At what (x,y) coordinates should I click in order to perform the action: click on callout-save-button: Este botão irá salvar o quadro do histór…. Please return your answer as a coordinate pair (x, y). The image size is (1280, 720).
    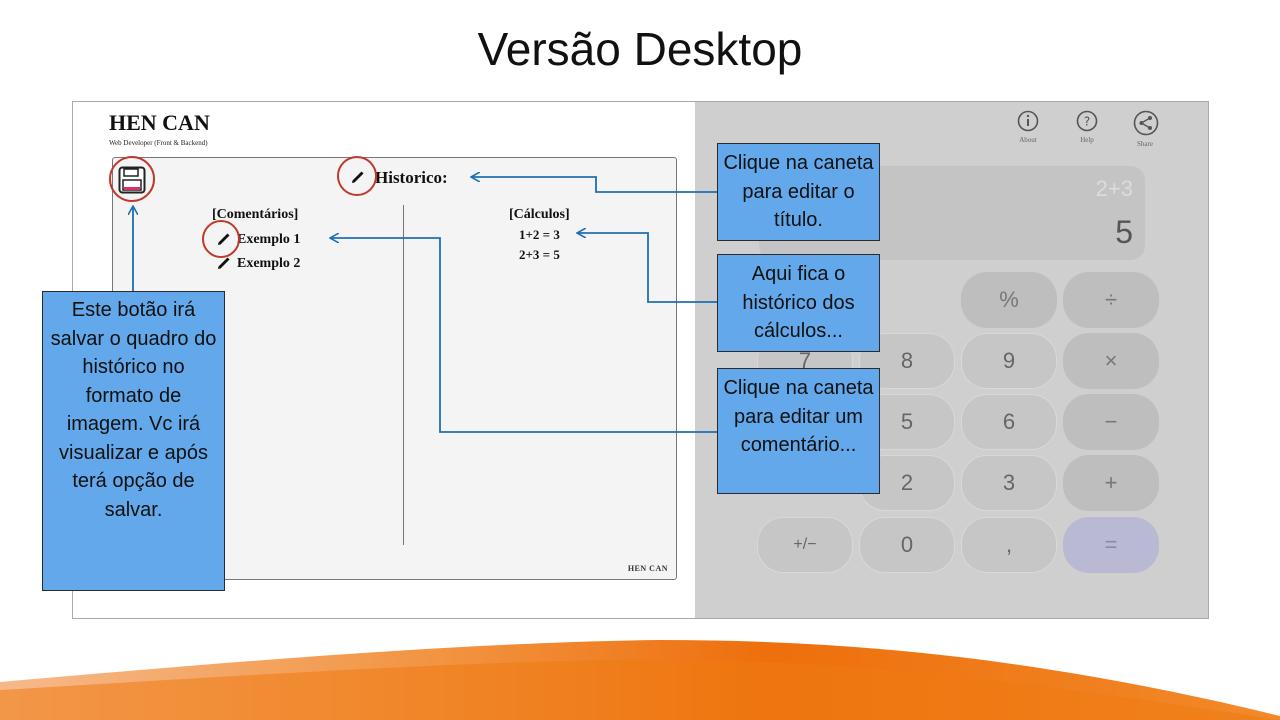
    Looking at the image, I should click on (133, 441).